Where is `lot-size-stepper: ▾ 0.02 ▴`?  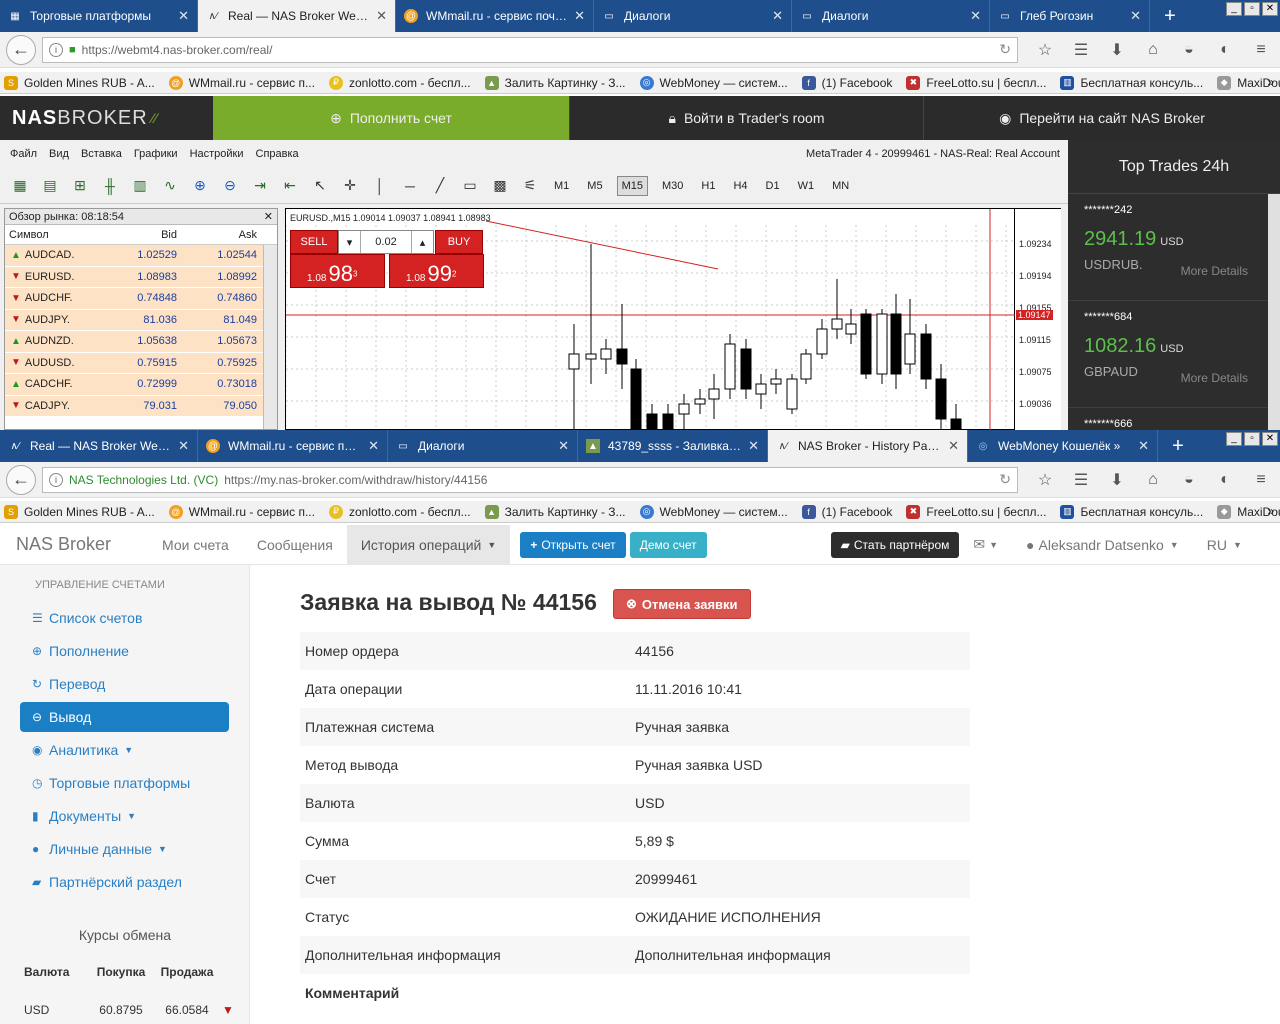 lot-size-stepper: ▾ 0.02 ▴ is located at coordinates (386, 242).